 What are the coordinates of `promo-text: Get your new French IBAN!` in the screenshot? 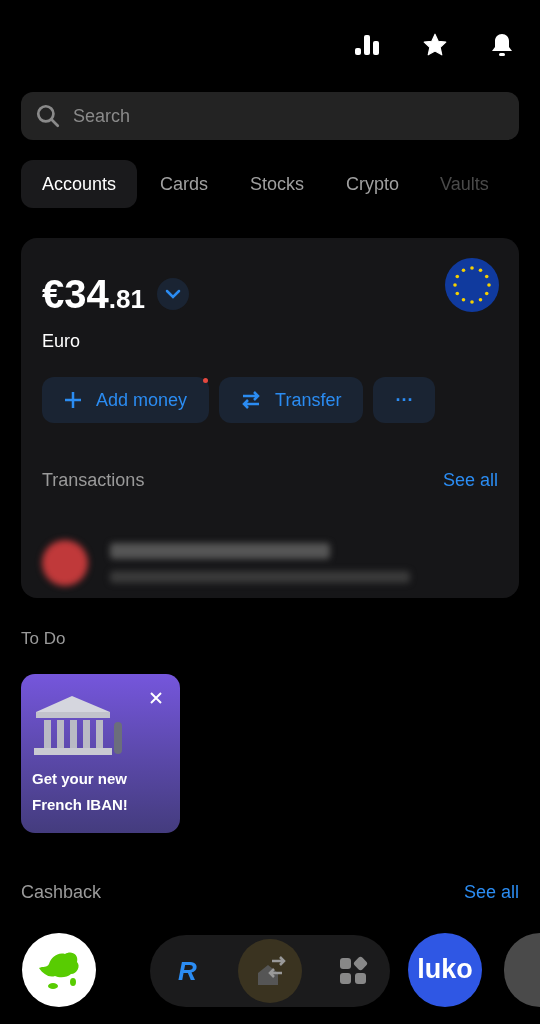 It's located at (80, 791).